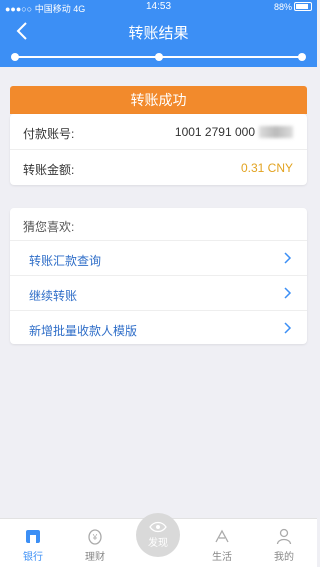 The width and height of the screenshot is (320, 567). I want to click on payer-account-row: 付款账号: 1001 2791 000, so click(158, 132).